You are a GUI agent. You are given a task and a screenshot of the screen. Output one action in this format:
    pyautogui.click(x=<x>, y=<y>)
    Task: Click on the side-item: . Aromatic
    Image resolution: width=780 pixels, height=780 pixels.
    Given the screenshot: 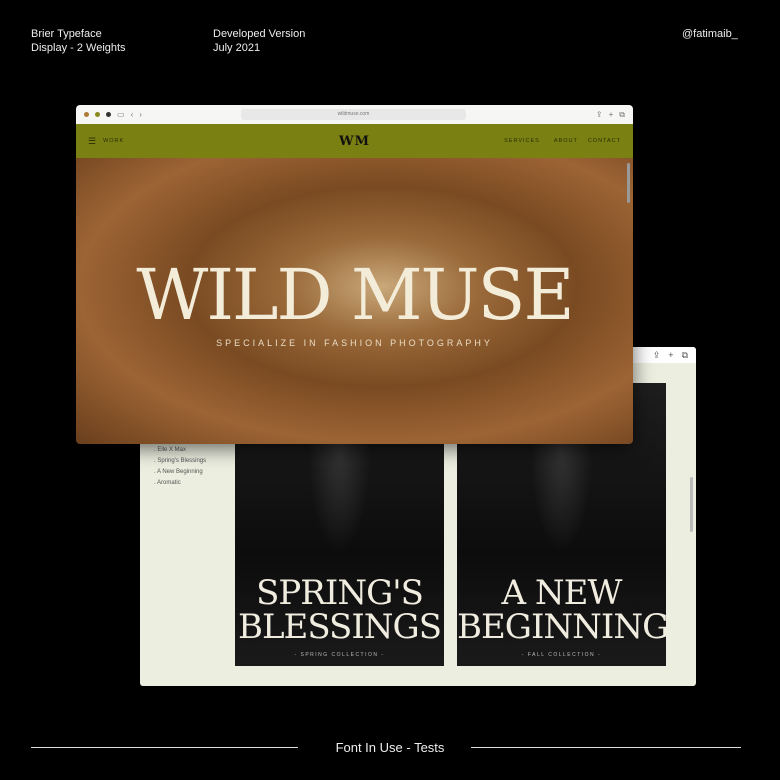 What is the action you would take?
    pyautogui.click(x=180, y=483)
    